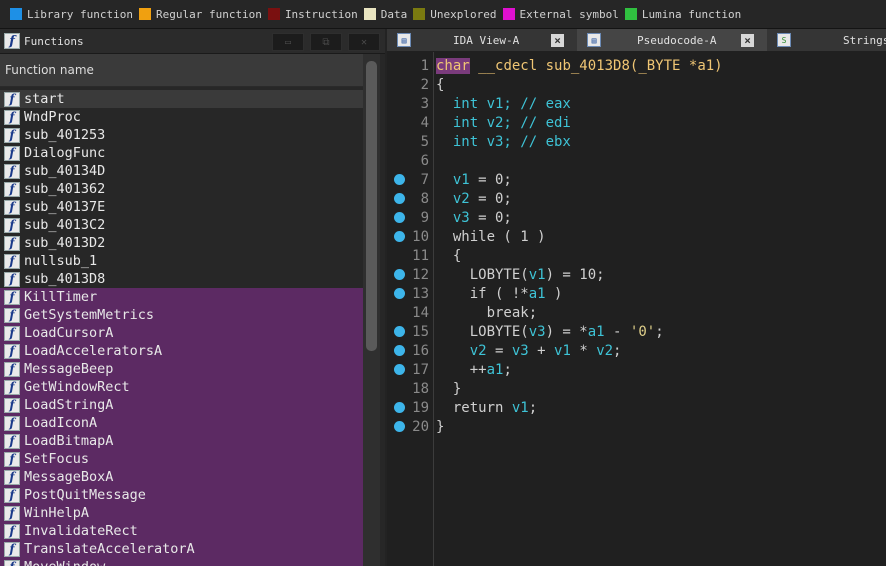 This screenshot has height=566, width=886. I want to click on function-row: f PostQuitMessage, so click(181, 495).